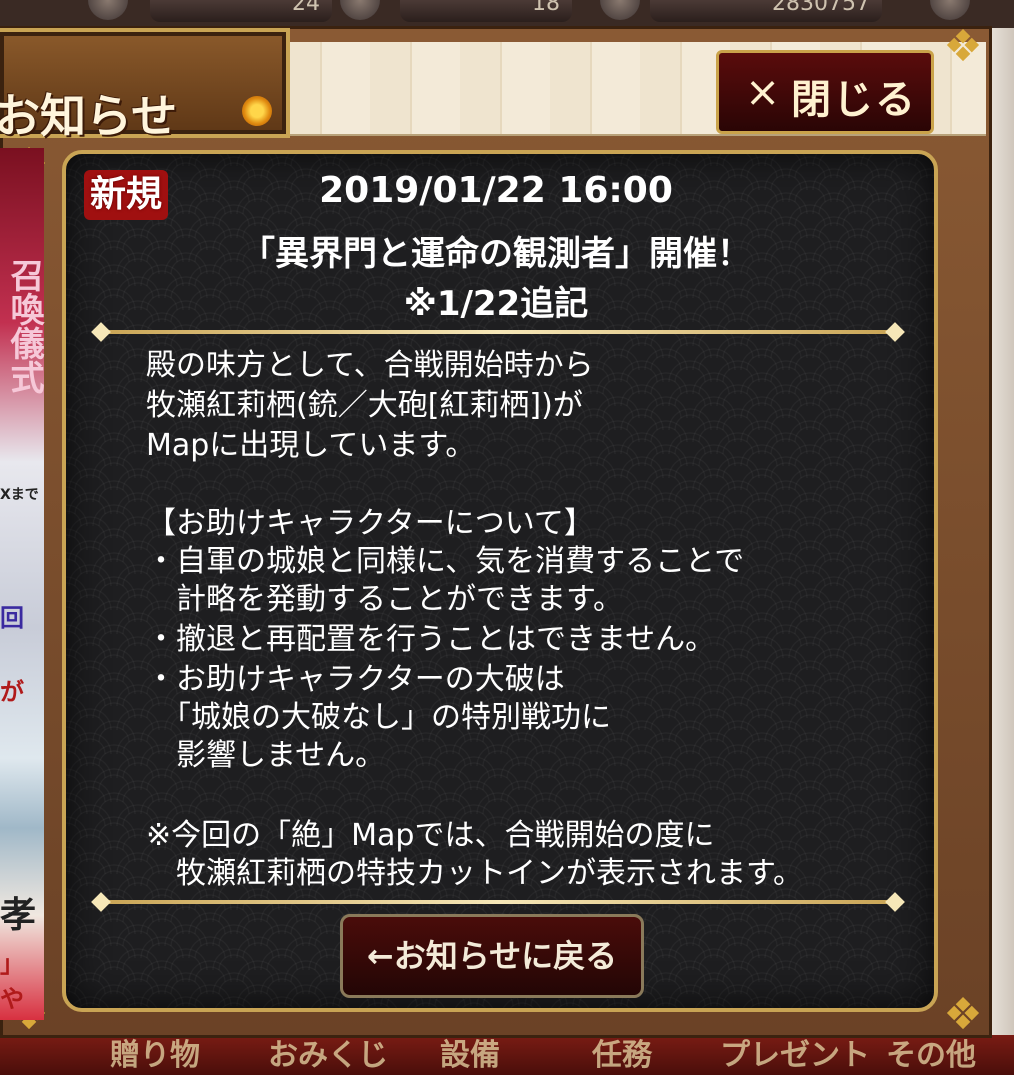 The height and width of the screenshot is (1075, 1014). What do you see at coordinates (12, 692) in the screenshot?
I see `banner-label: が` at bounding box center [12, 692].